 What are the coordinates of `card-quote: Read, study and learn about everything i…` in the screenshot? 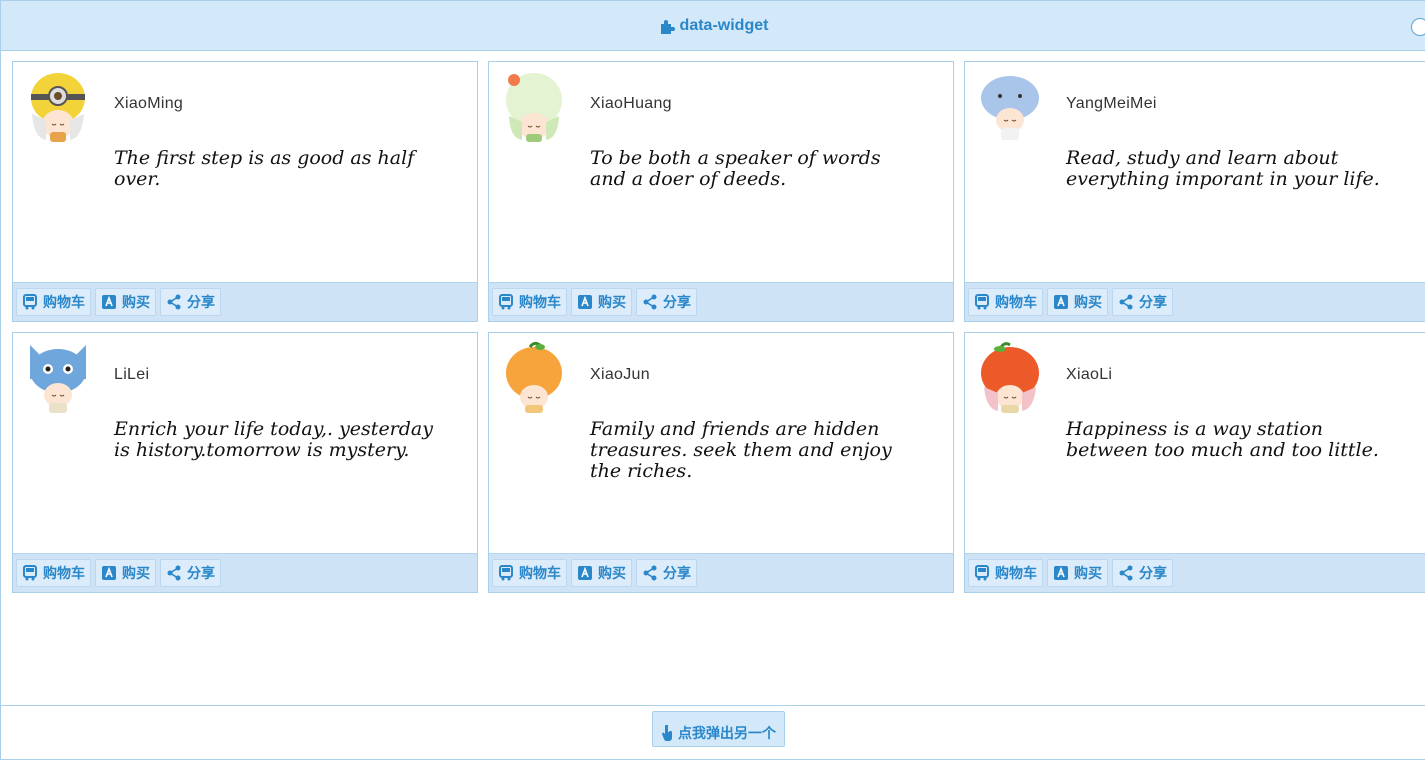 It's located at (1223, 168).